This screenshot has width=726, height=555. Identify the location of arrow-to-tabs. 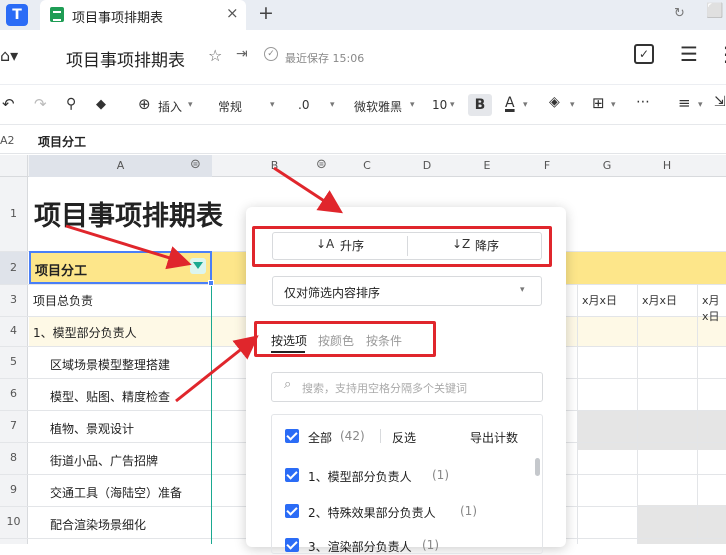
(217, 369).